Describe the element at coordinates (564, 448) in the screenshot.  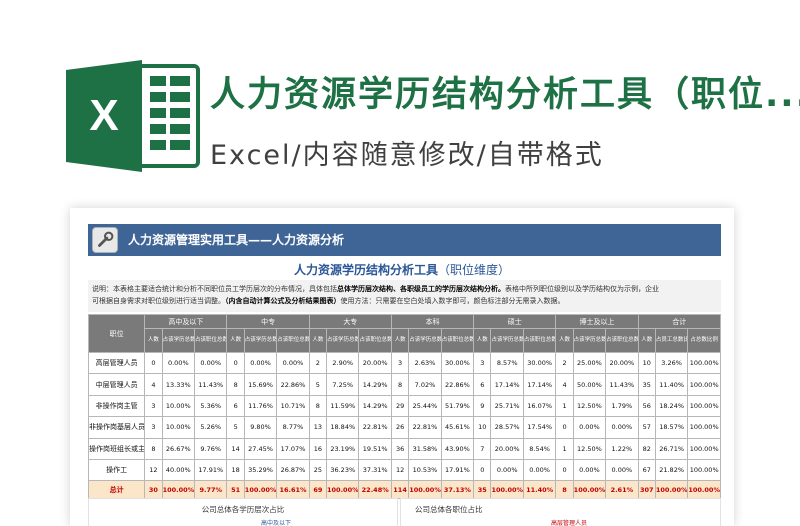
I see `table-cell: 1` at that location.